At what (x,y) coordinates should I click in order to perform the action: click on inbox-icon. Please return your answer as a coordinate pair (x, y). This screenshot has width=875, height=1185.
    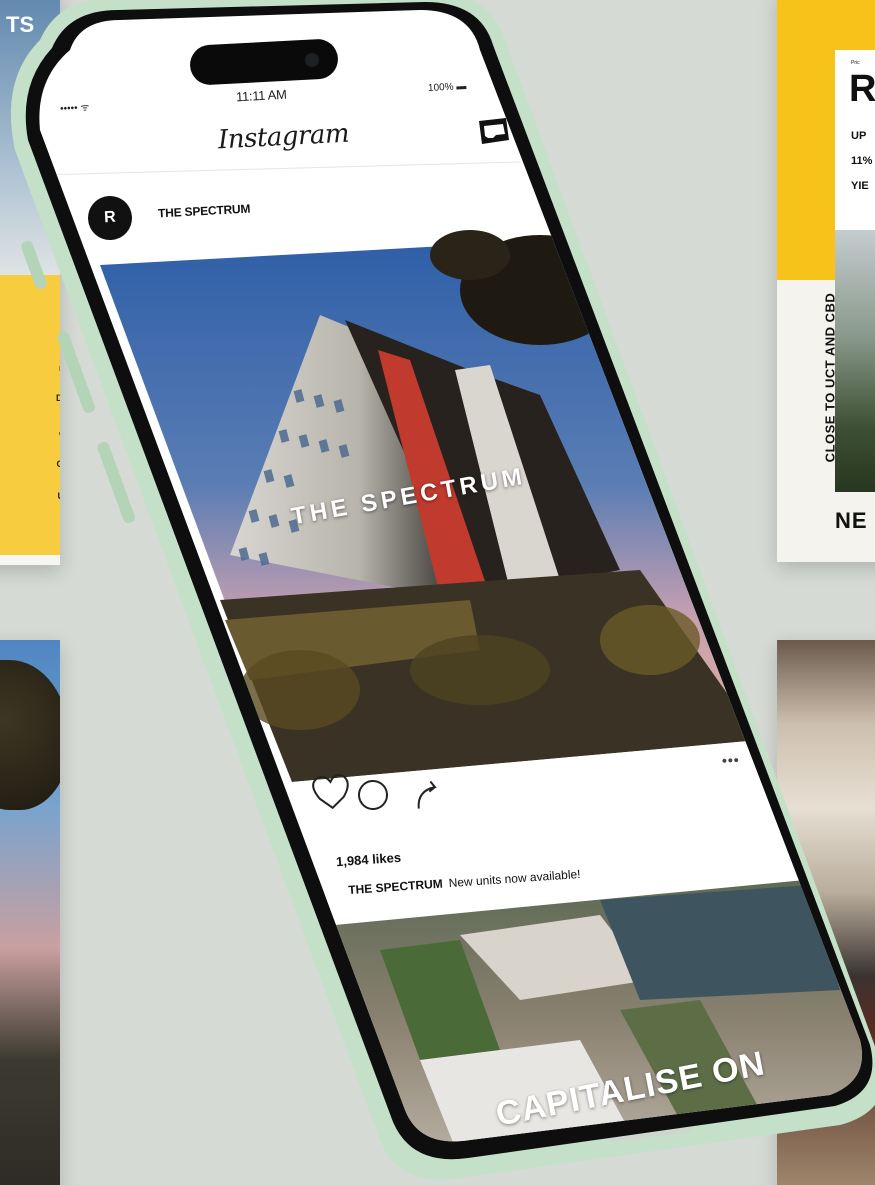
    Looking at the image, I should click on (492, 131).